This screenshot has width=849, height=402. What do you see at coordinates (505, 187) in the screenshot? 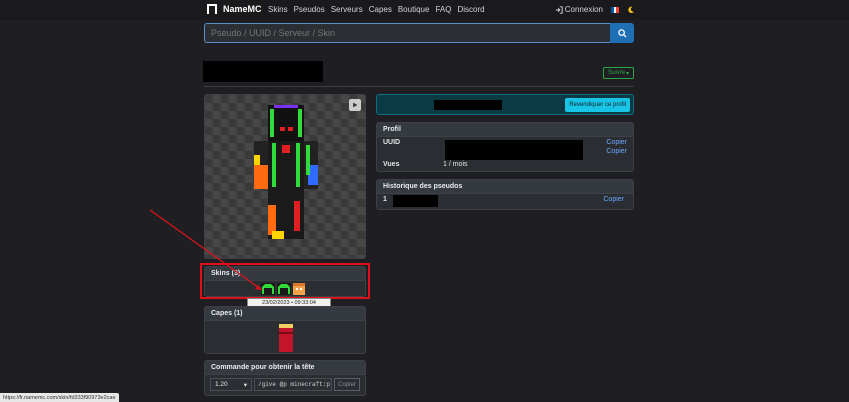
I see `name-history-title: Historique des pseudos` at bounding box center [505, 187].